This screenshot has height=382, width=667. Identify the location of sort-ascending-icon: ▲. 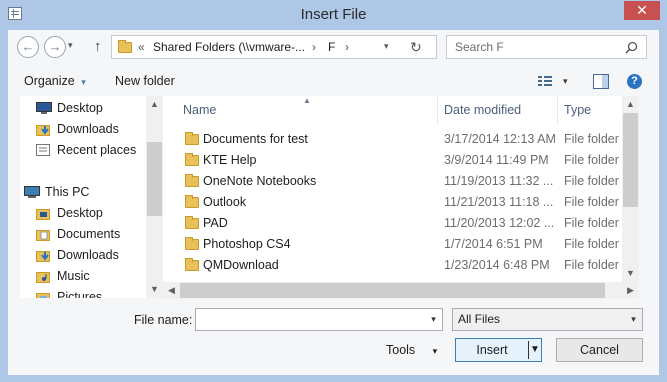
(307, 100).